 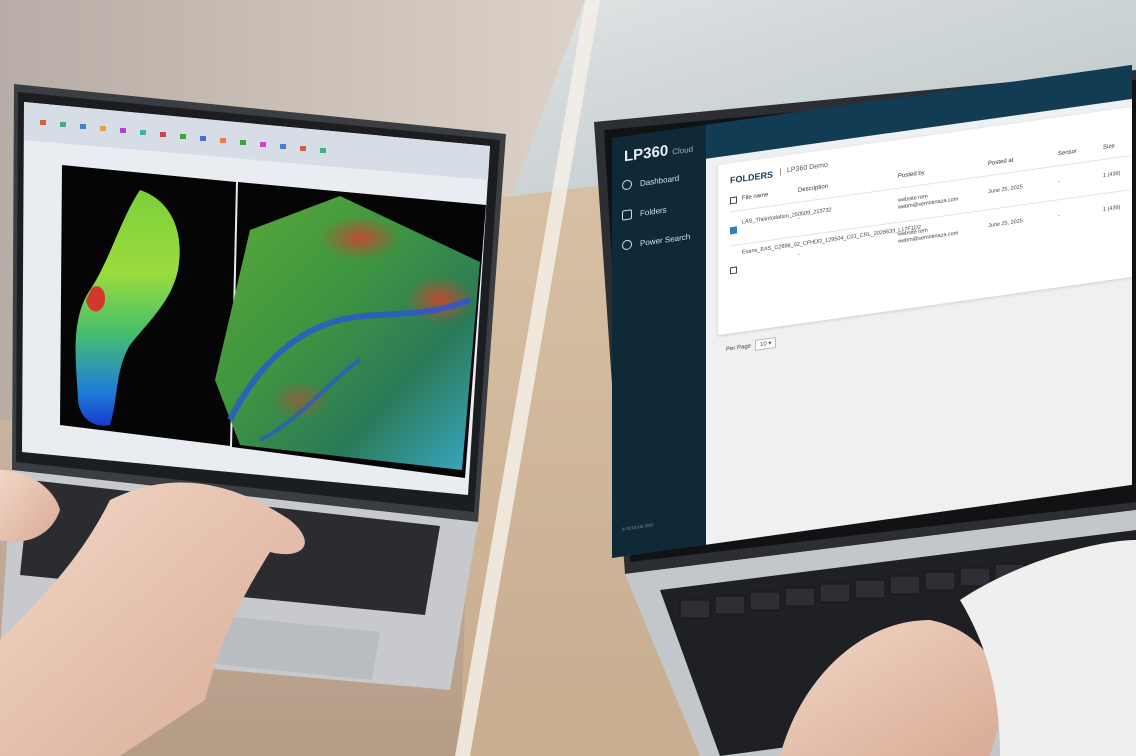 What do you see at coordinates (627, 215) in the screenshot?
I see `folder-icon` at bounding box center [627, 215].